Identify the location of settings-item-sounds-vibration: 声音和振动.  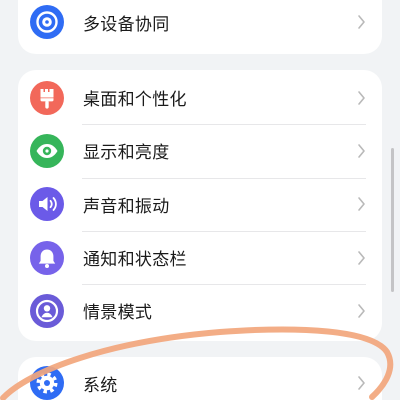
(200, 204).